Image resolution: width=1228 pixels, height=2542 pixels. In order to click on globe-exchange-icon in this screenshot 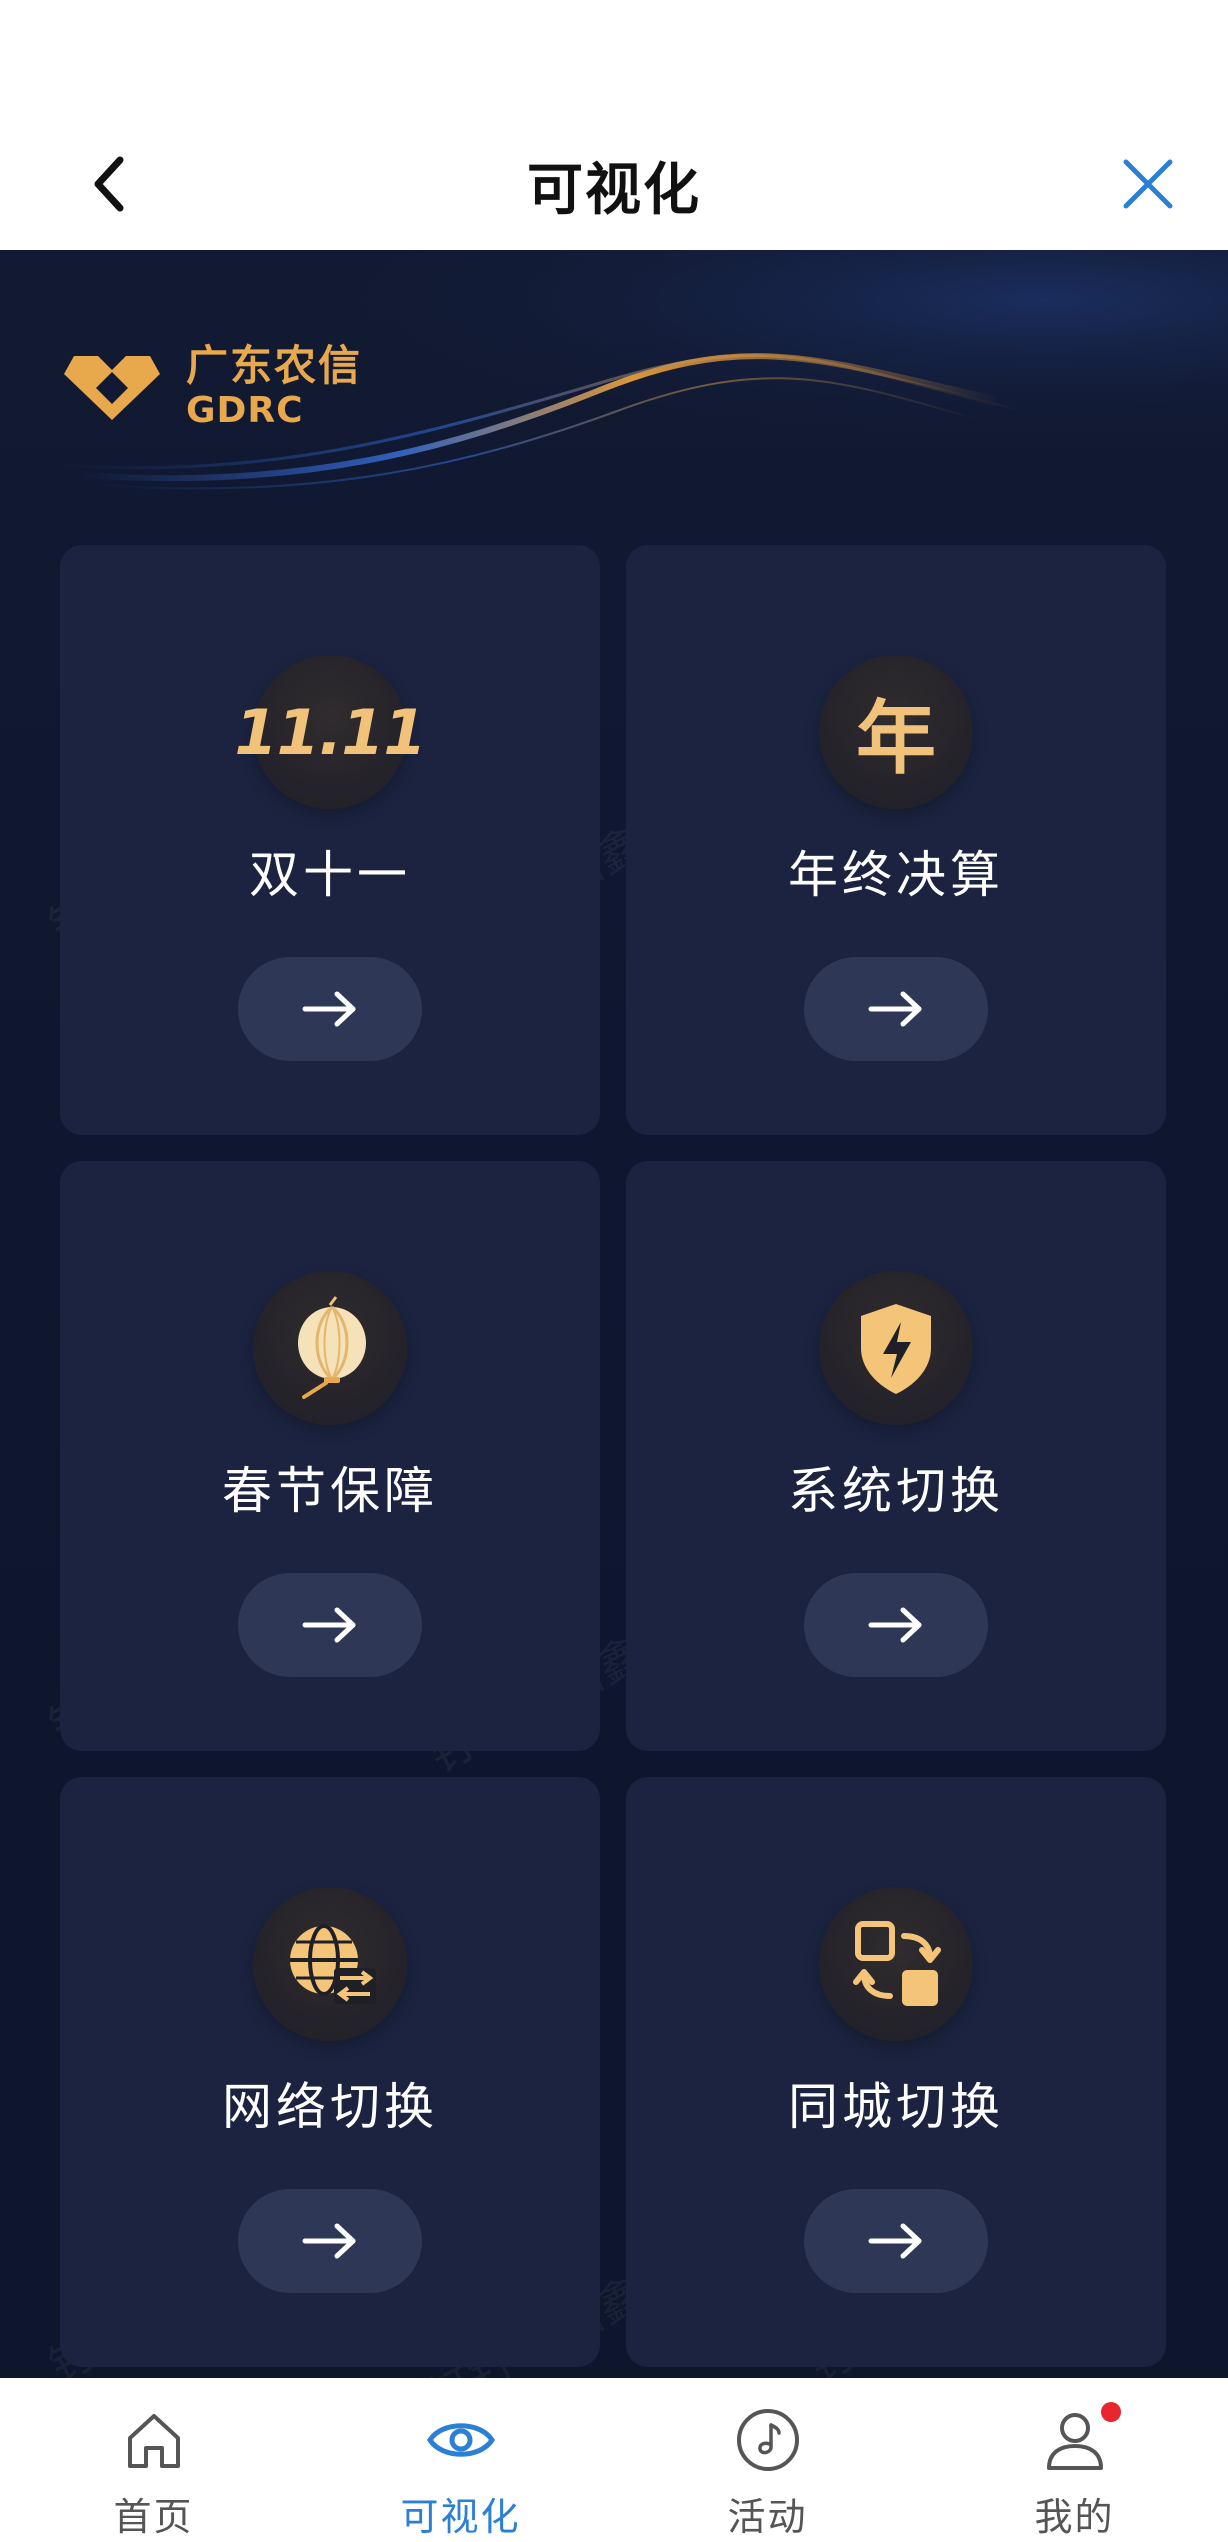, I will do `click(330, 1964)`.